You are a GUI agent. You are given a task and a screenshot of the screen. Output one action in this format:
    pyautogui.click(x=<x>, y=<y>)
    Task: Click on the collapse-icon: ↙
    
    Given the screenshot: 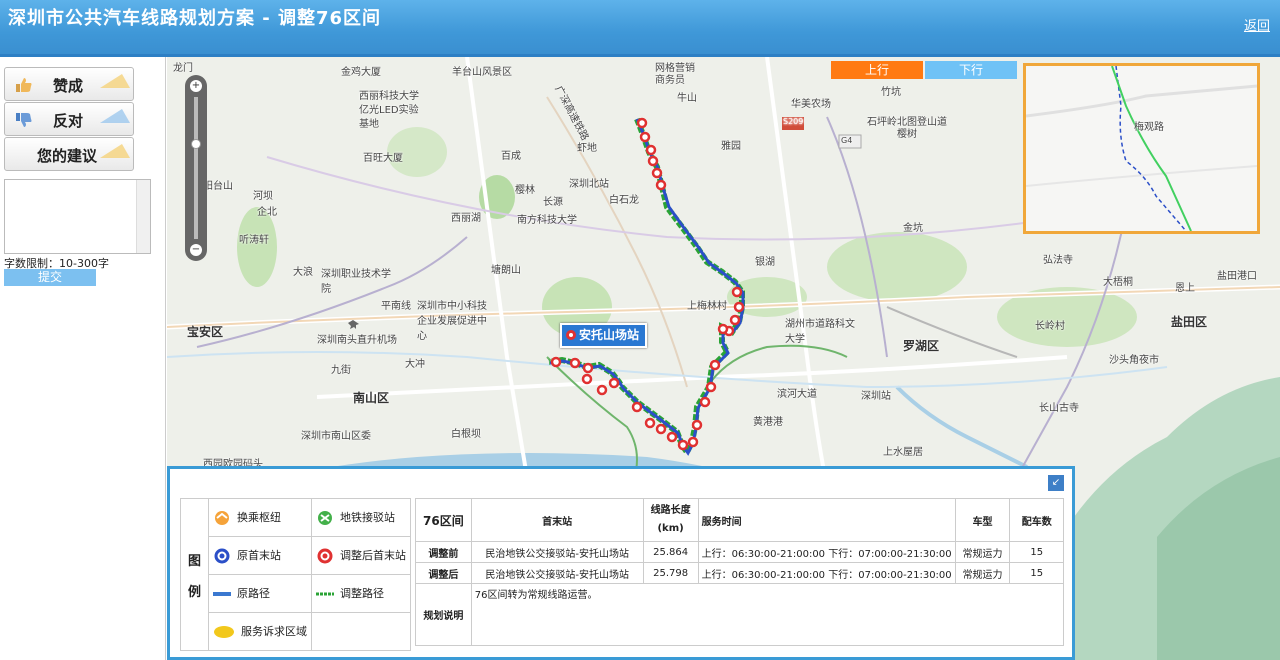 What is the action you would take?
    pyautogui.click(x=1056, y=483)
    